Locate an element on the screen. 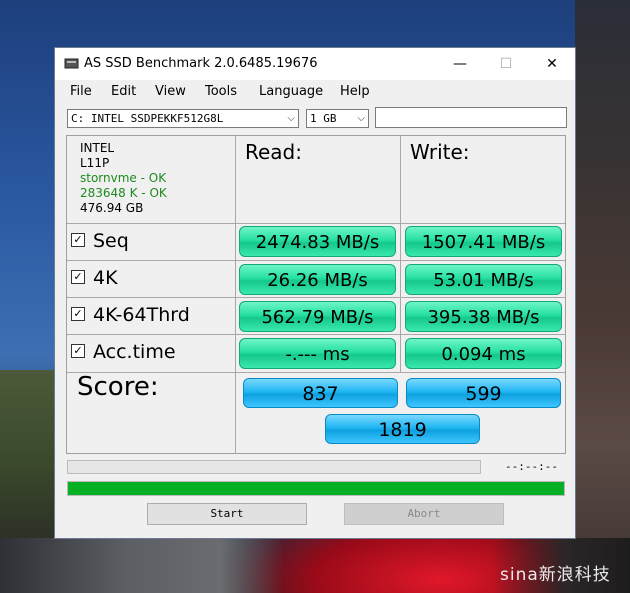  row-seq: ✓ Seq is located at coordinates (100, 241).